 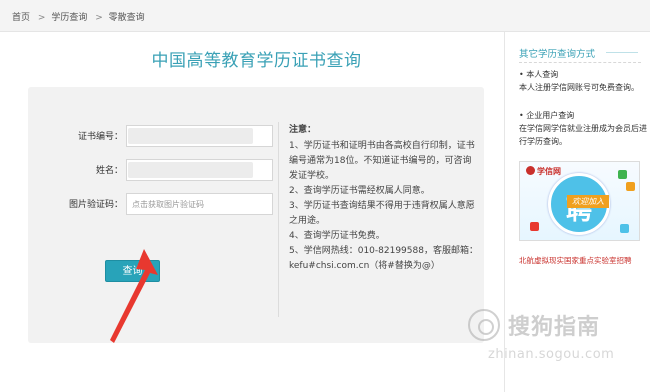 What do you see at coordinates (583, 135) in the screenshot?
I see `enterprise-query-desc: 在学信网学信就业注册成为会员后进行学历查询。` at bounding box center [583, 135].